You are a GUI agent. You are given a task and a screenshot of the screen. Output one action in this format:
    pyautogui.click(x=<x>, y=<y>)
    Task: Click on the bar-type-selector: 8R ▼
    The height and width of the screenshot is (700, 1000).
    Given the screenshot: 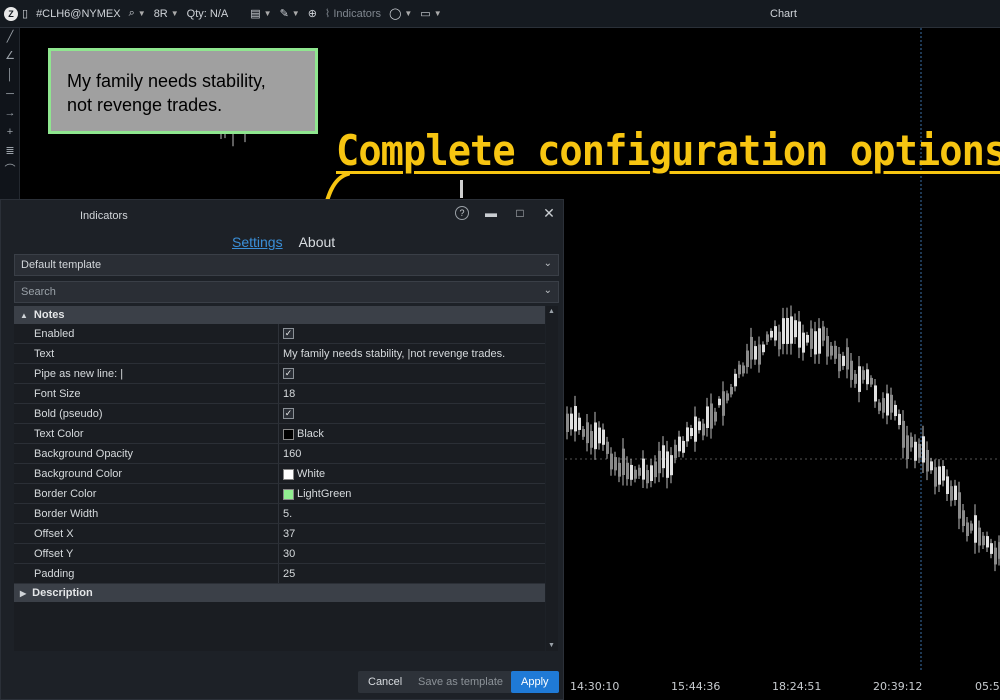 What is the action you would take?
    pyautogui.click(x=166, y=14)
    